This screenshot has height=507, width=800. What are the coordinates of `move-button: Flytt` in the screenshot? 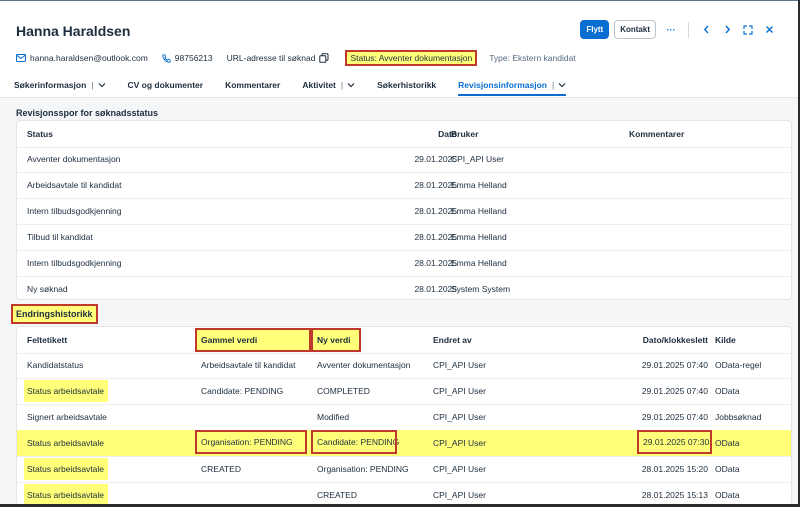 It's located at (595, 29).